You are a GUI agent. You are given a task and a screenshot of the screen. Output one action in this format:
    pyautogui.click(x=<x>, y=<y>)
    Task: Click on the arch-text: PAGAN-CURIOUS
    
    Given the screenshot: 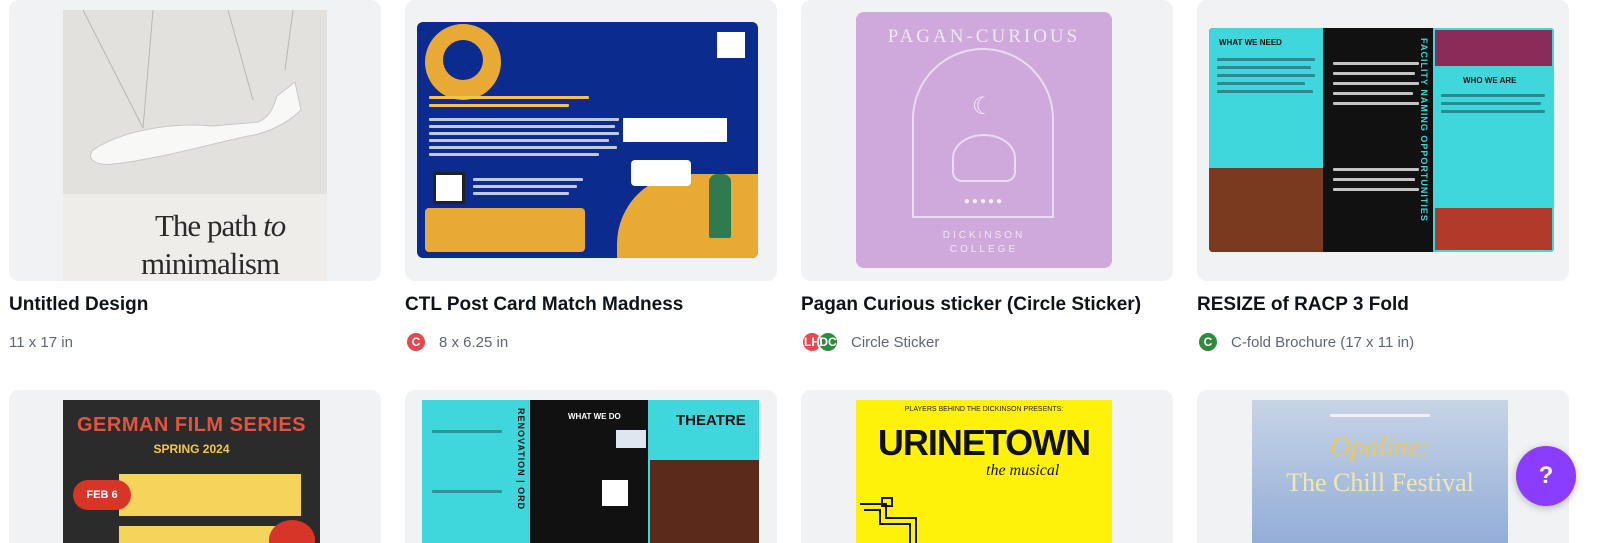 What is the action you would take?
    pyautogui.click(x=984, y=36)
    